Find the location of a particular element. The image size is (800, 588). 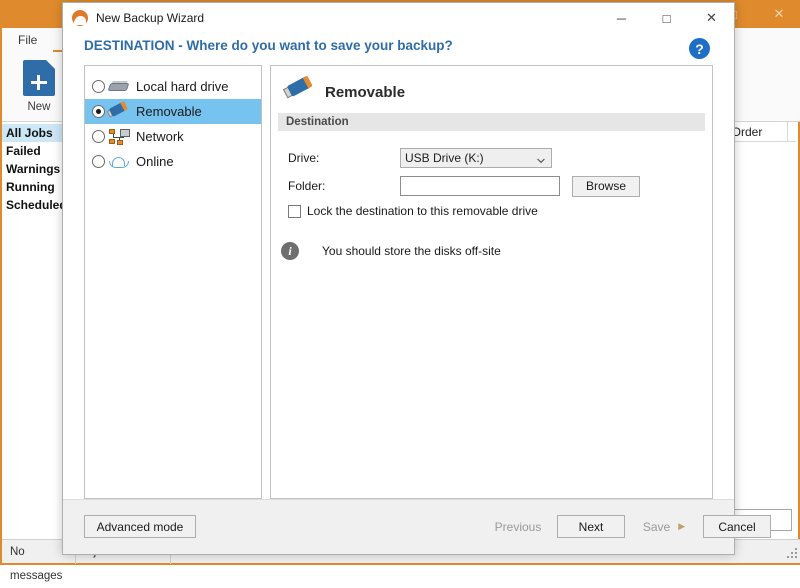

browse-button: Browse is located at coordinates (606, 186).